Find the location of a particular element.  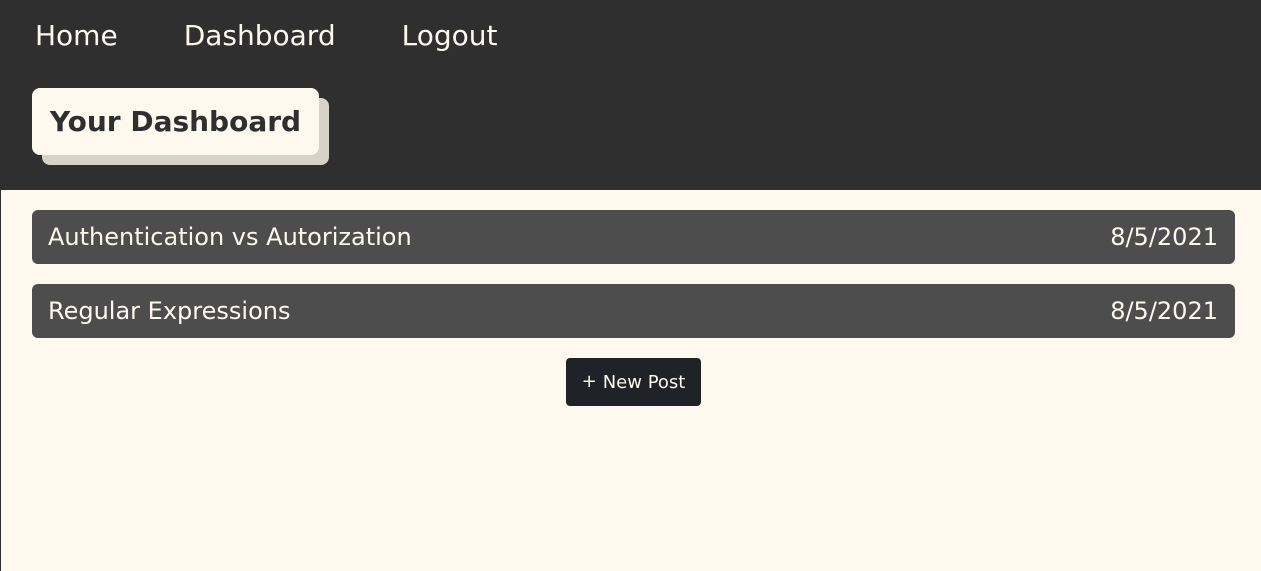

page-title: Your Dashboard is located at coordinates (175, 121).